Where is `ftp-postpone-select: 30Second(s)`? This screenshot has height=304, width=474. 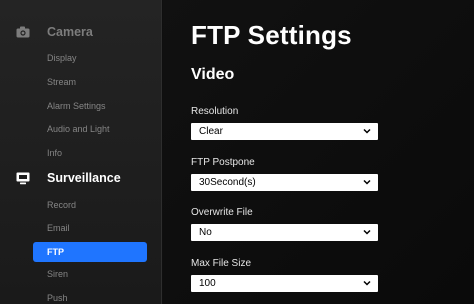
ftp-postpone-select: 30Second(s) is located at coordinates (284, 182).